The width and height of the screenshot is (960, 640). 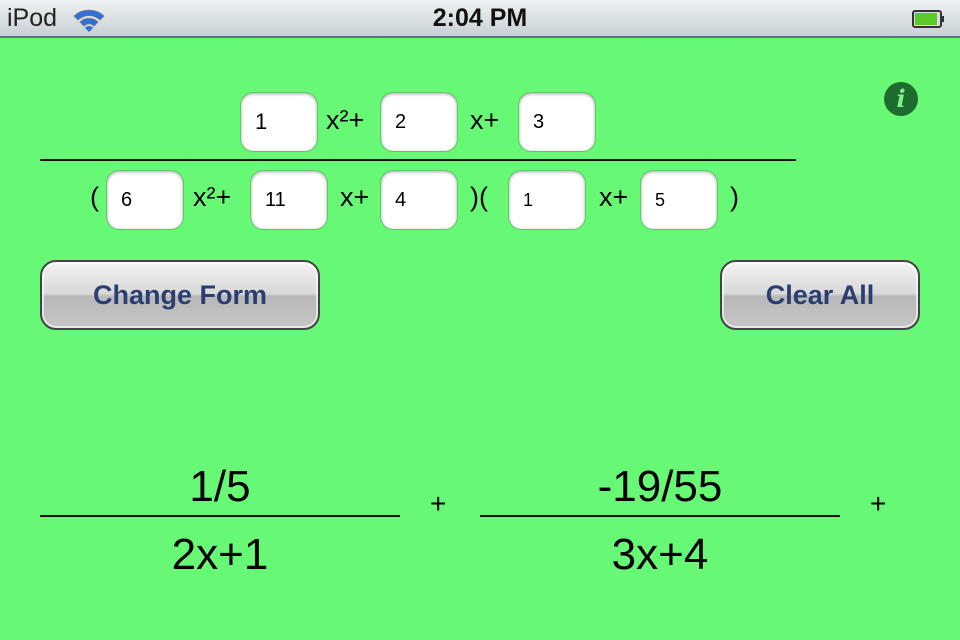 What do you see at coordinates (547, 200) in the screenshot?
I see `linear-x-coefficient-input: 1` at bounding box center [547, 200].